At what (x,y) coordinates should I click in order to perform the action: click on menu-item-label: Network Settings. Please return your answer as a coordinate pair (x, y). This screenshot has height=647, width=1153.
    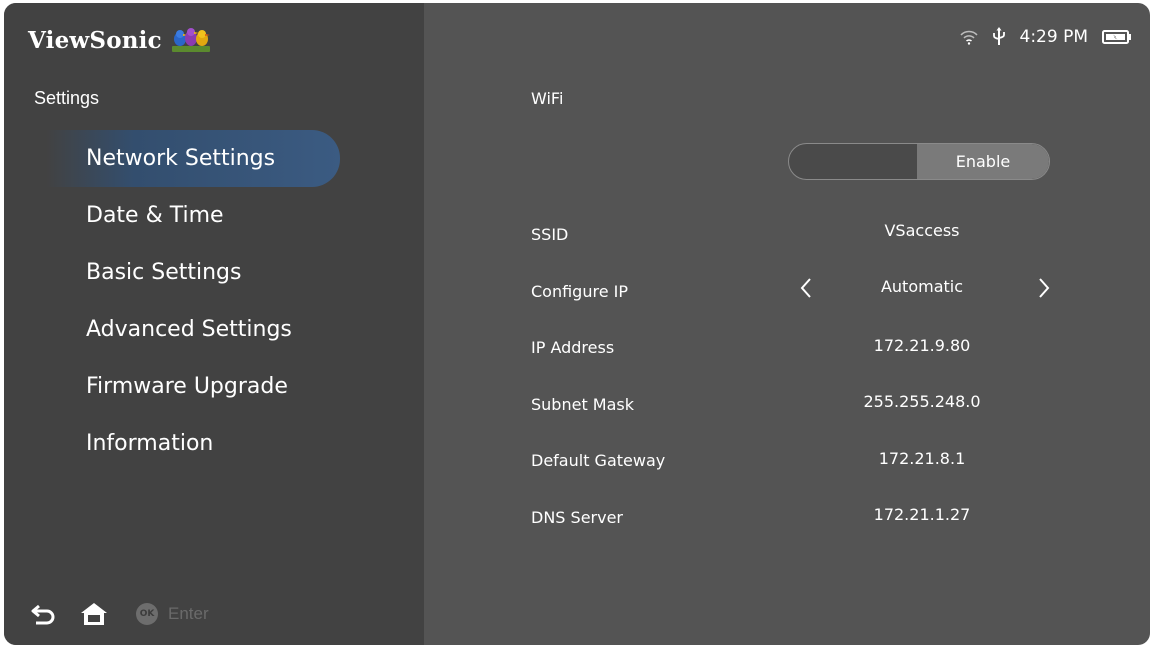
    Looking at the image, I should click on (181, 158).